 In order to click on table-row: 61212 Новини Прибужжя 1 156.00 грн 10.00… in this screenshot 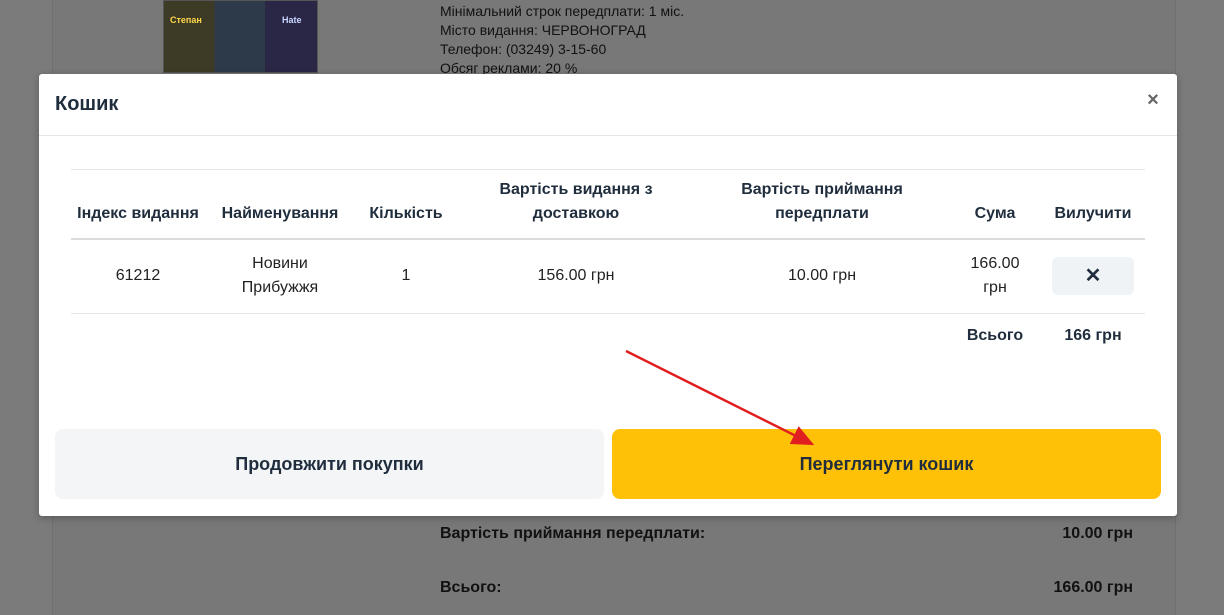, I will do `click(608, 276)`.